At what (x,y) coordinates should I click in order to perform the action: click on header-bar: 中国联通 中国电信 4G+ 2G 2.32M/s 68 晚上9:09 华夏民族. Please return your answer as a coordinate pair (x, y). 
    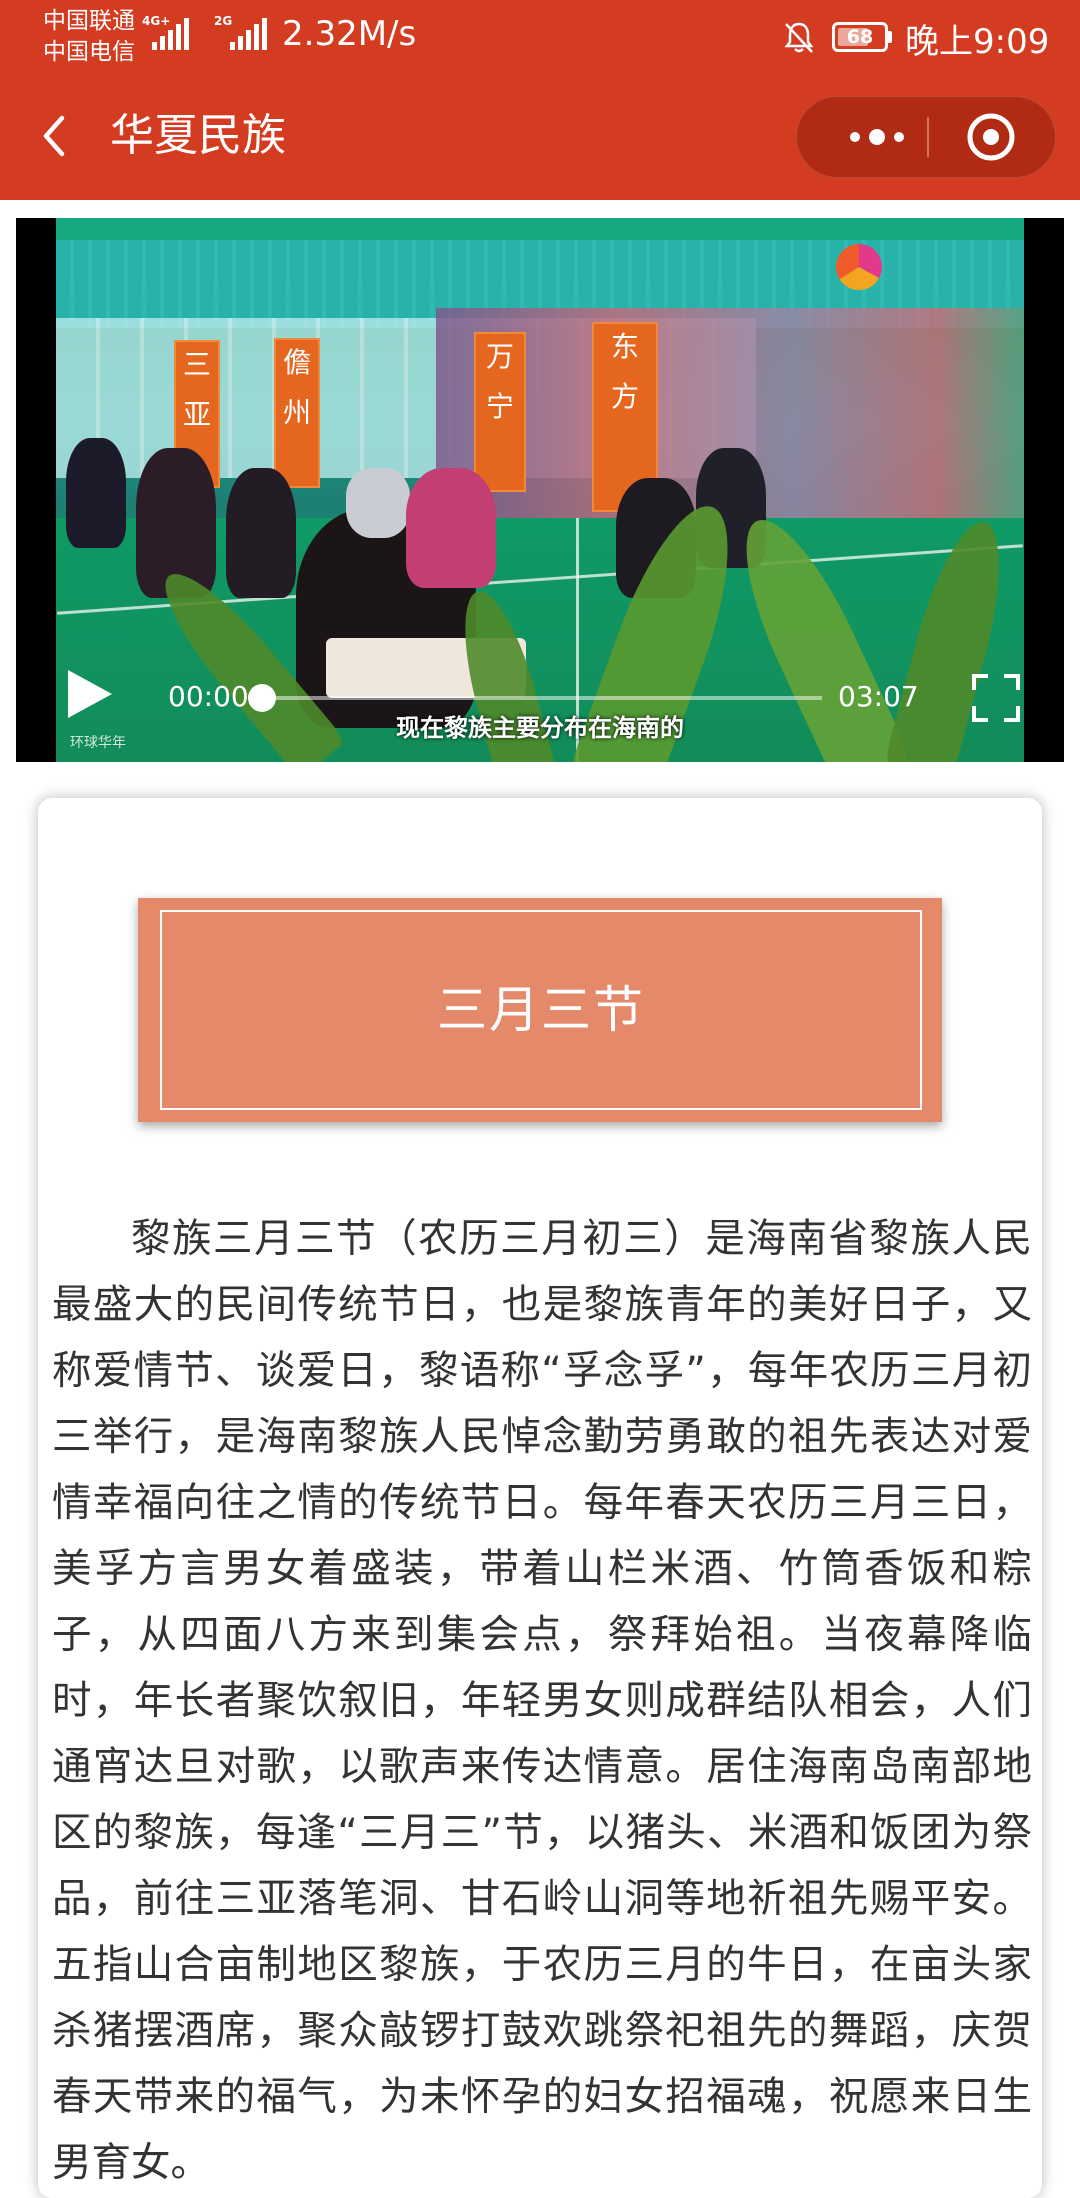
    Looking at the image, I should click on (540, 100).